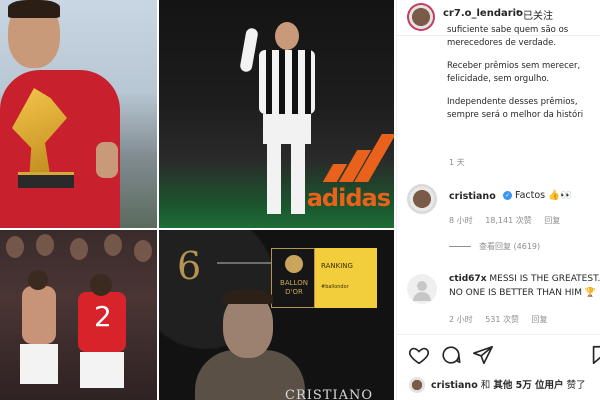 This screenshot has height=400, width=600. Describe the element at coordinates (46, 180) in the screenshot. I see `trophy-base-shape` at that location.